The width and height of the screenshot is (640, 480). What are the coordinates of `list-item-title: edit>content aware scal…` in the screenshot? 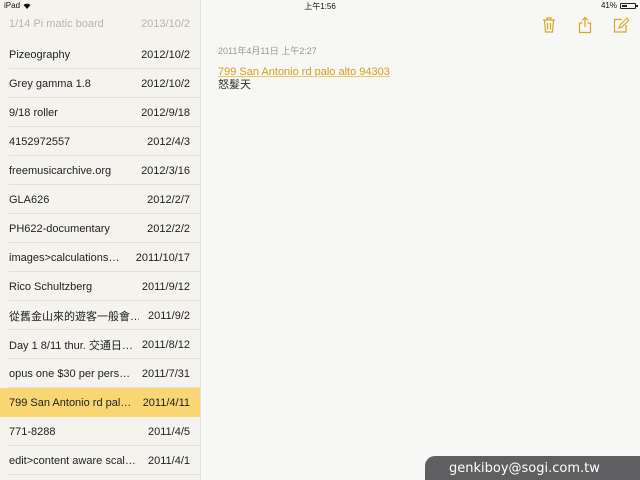 It's located at (72, 460).